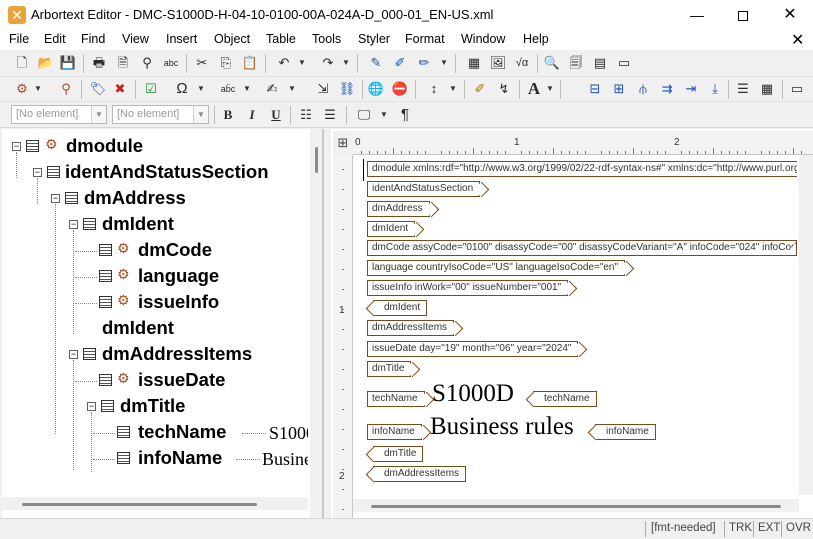  Describe the element at coordinates (576, 63) in the screenshot. I see `publish-icon: 🗐` at that location.